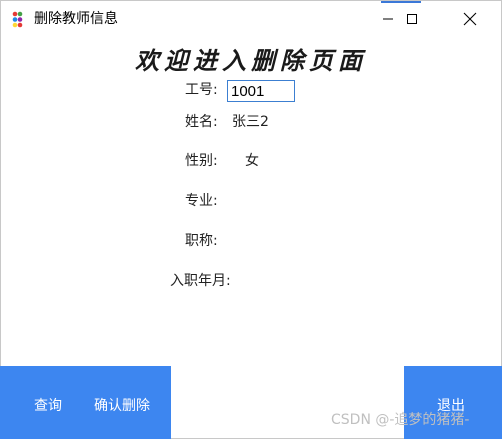 Image resolution: width=502 pixels, height=439 pixels. I want to click on query-button: 查询, so click(48, 405).